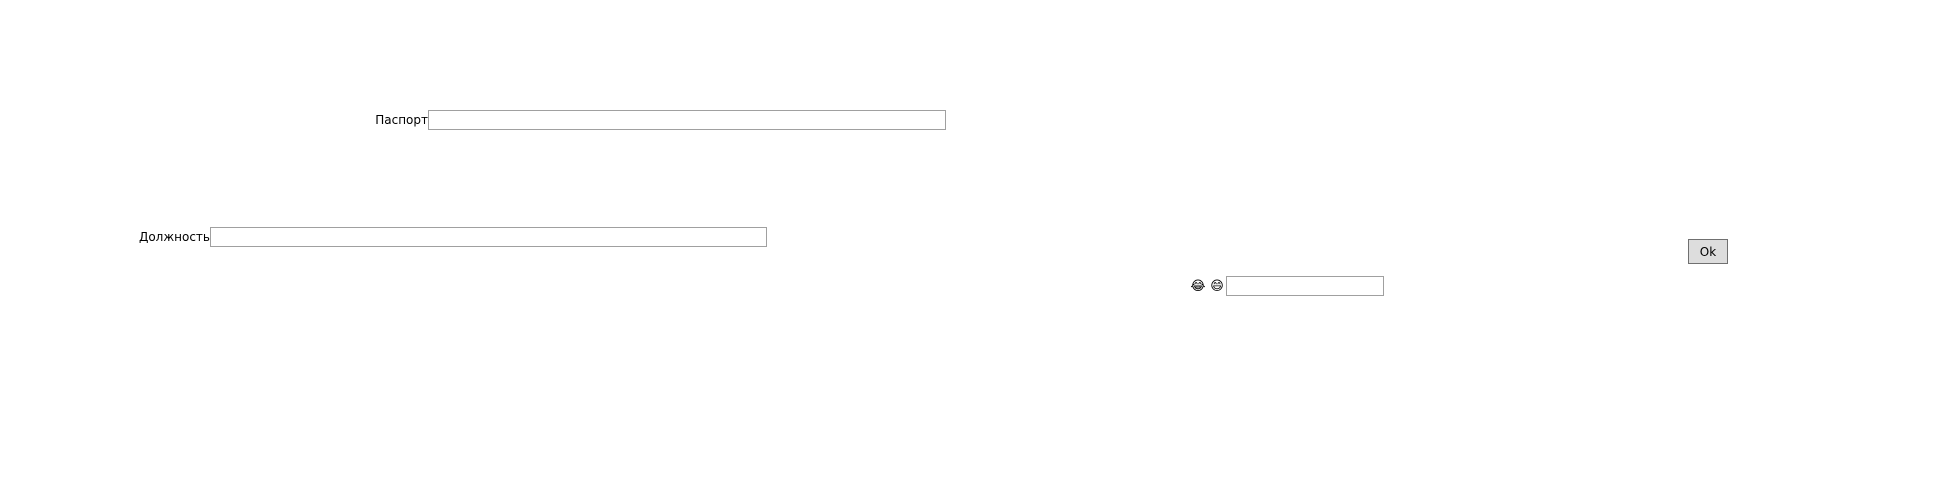  What do you see at coordinates (1708, 251) in the screenshot?
I see `ok-button: Ok` at bounding box center [1708, 251].